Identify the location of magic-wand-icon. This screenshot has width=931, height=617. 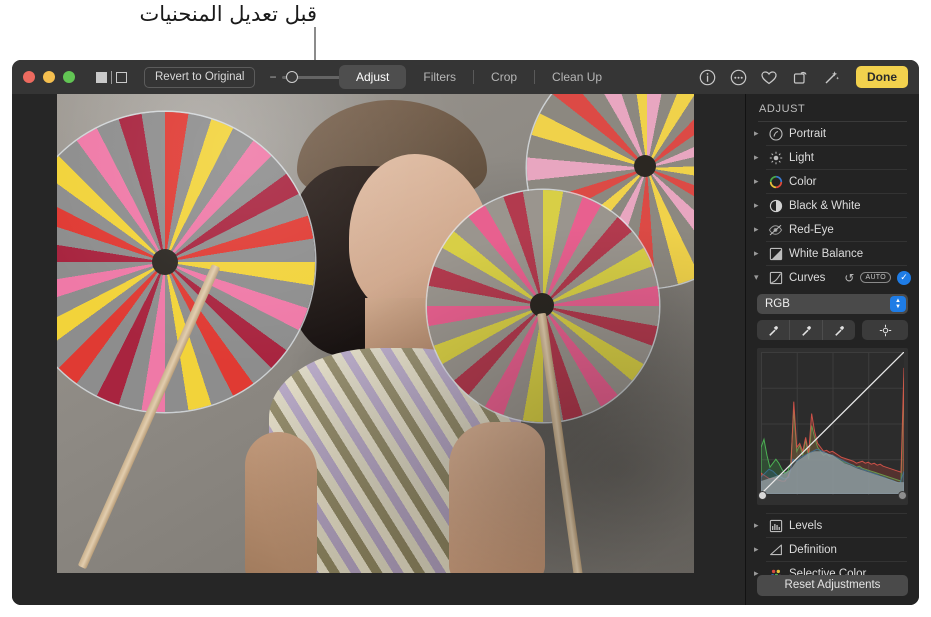
(831, 77).